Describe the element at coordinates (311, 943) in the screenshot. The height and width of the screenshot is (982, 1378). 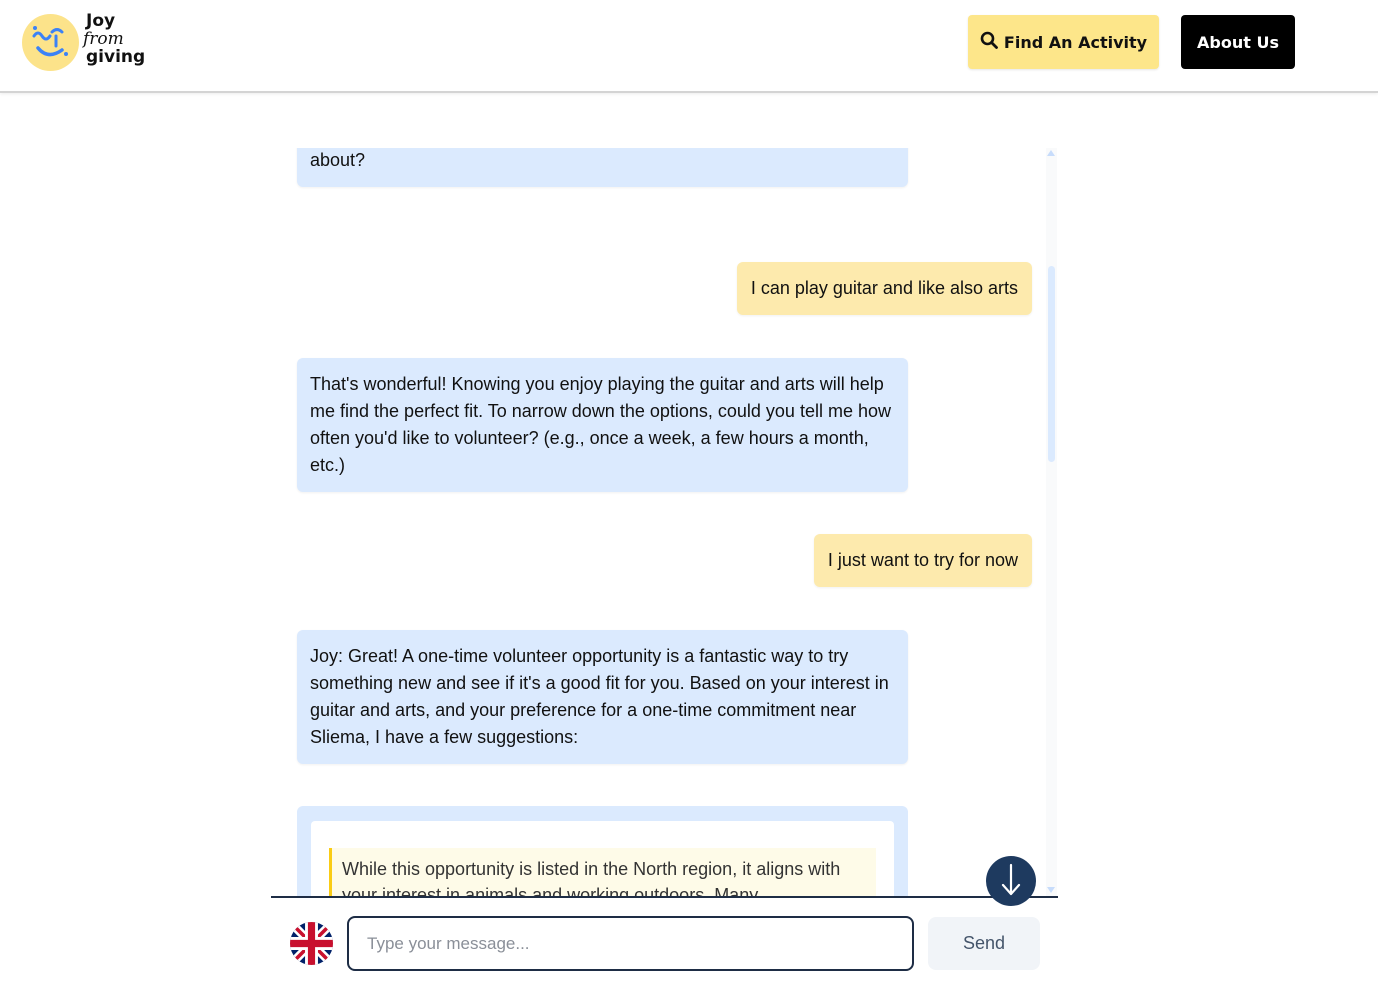
I see `uk-flag-icon` at that location.